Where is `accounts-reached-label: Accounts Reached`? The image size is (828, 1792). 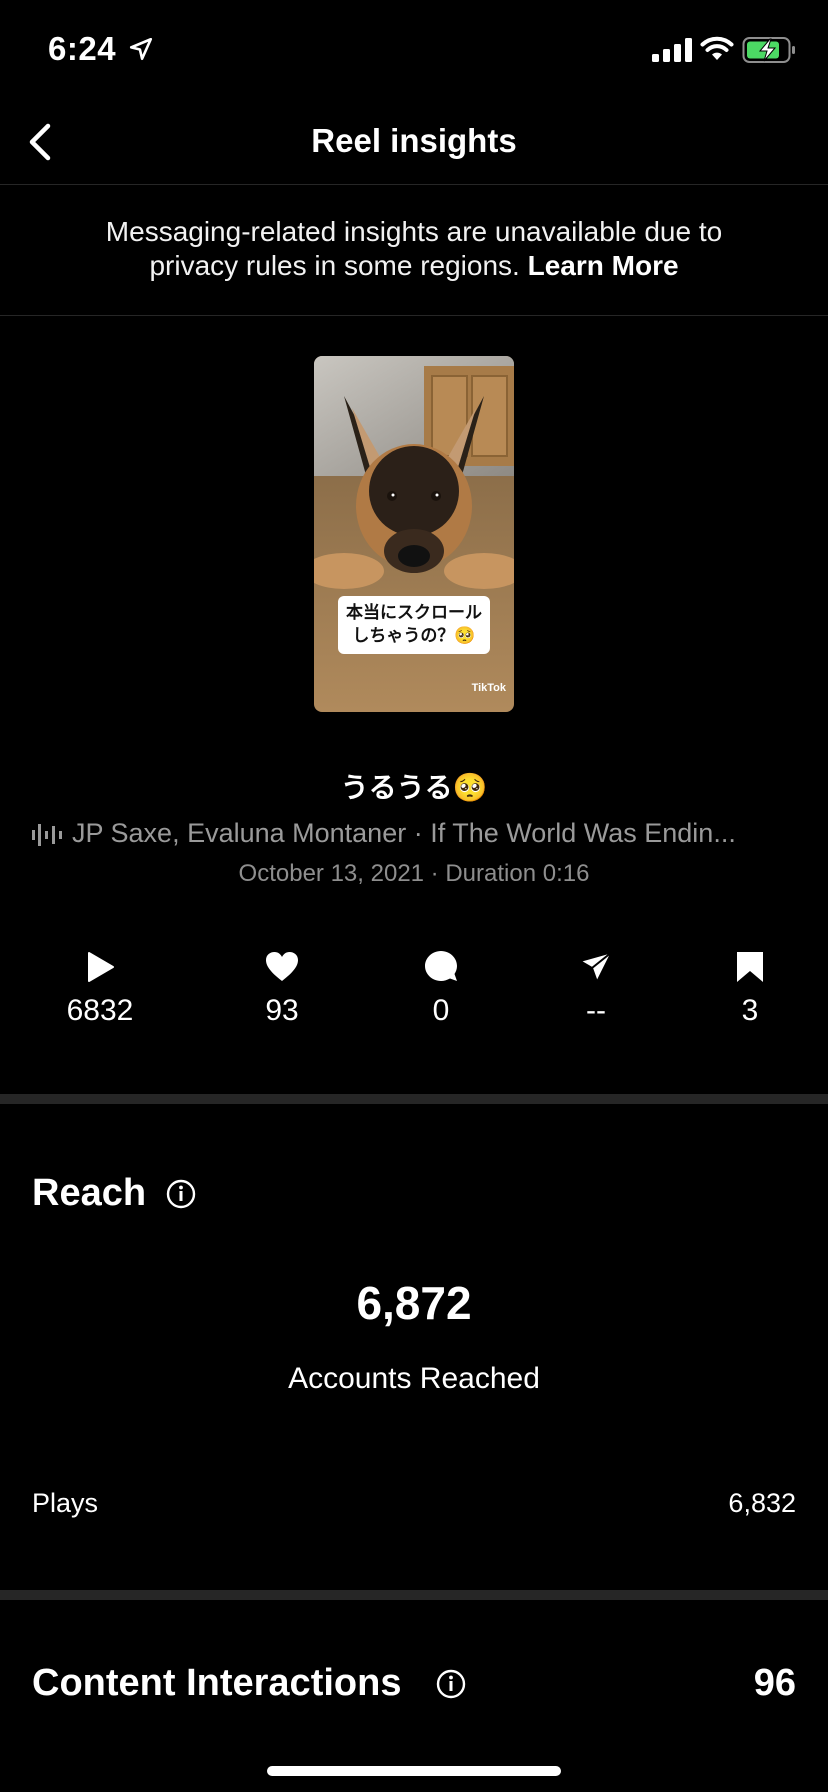
accounts-reached-label: Accounts Reached is located at coordinates (414, 1378).